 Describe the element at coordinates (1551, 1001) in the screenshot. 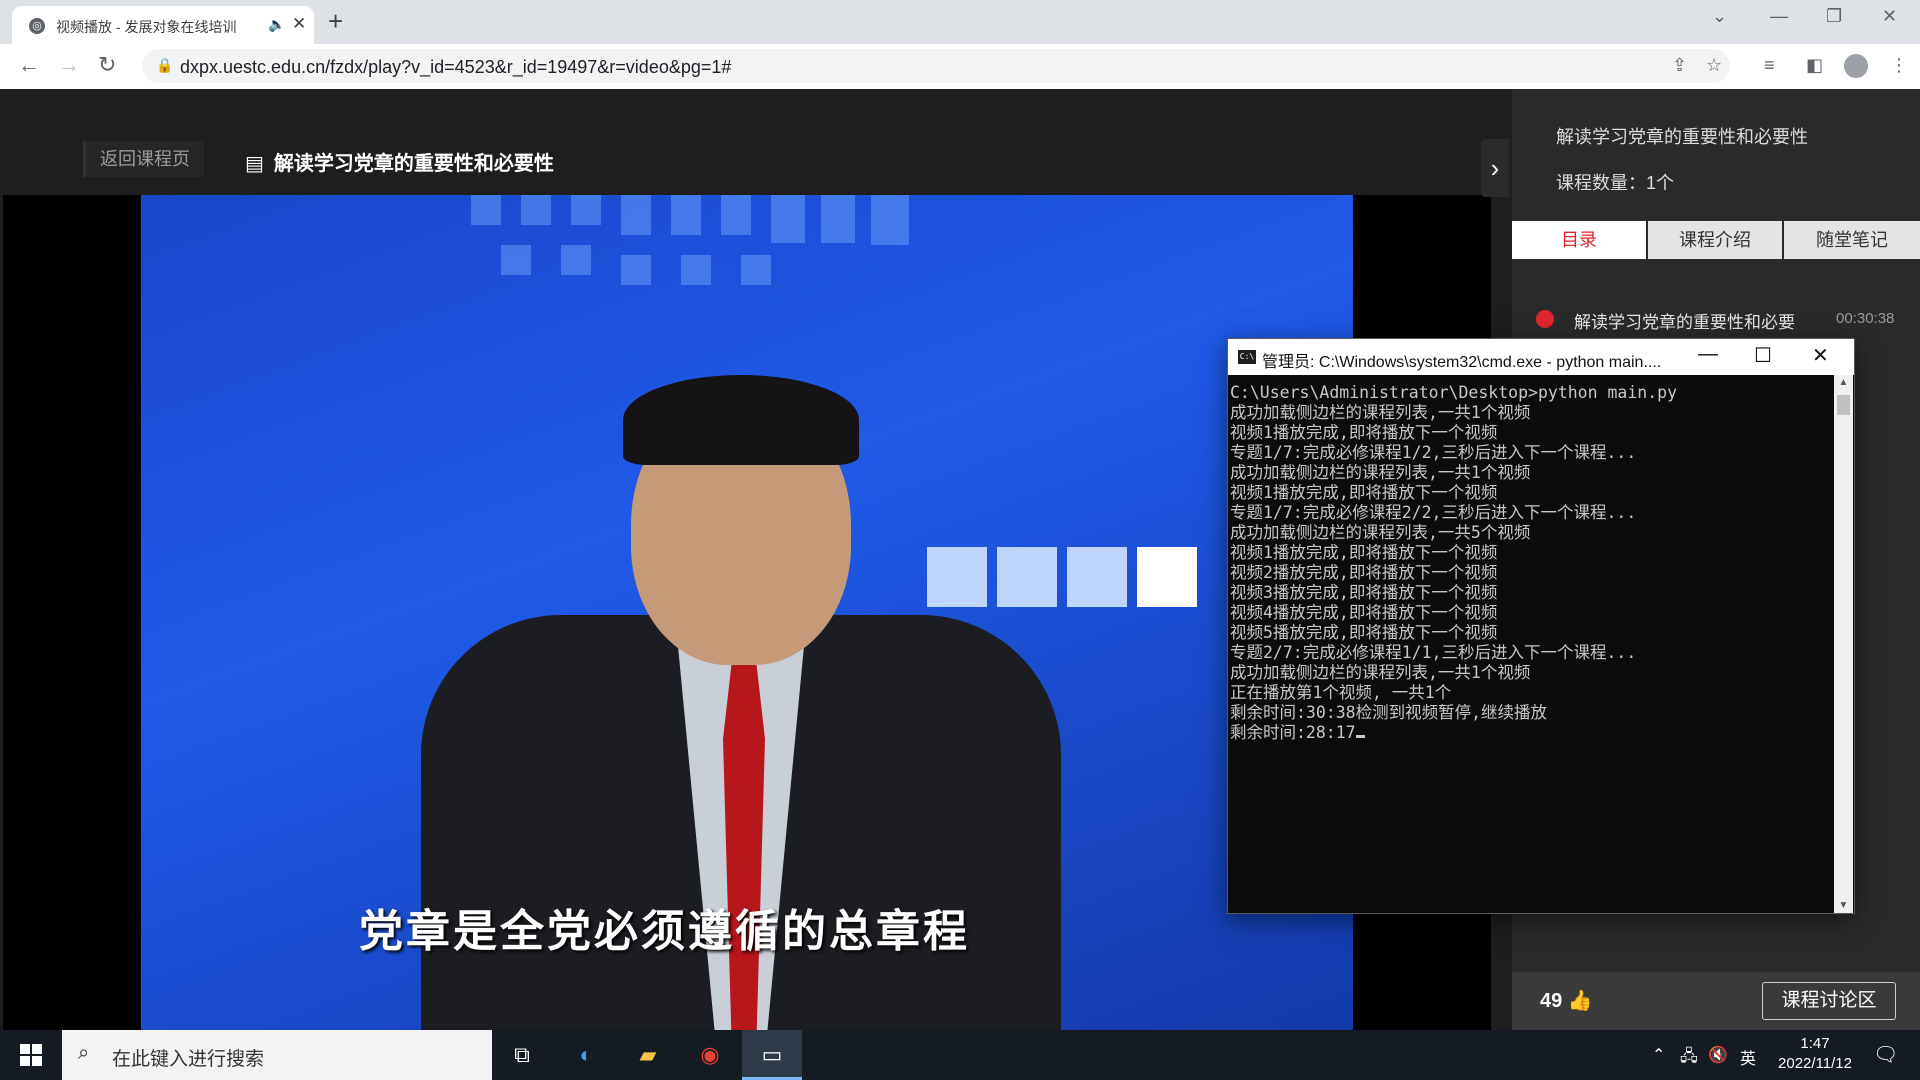

I see `like-count: 49` at that location.